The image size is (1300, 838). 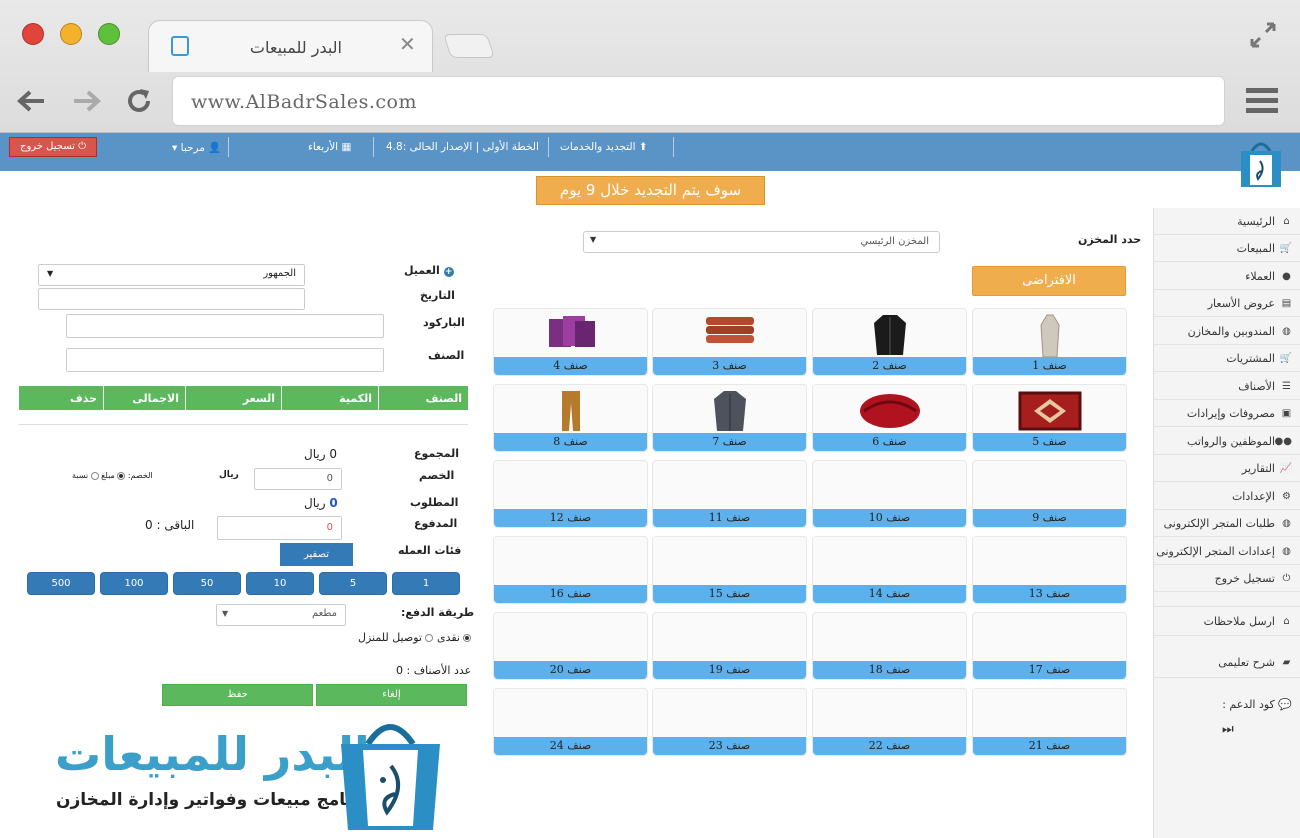 I want to click on save-button: حفظ, so click(x=237, y=695).